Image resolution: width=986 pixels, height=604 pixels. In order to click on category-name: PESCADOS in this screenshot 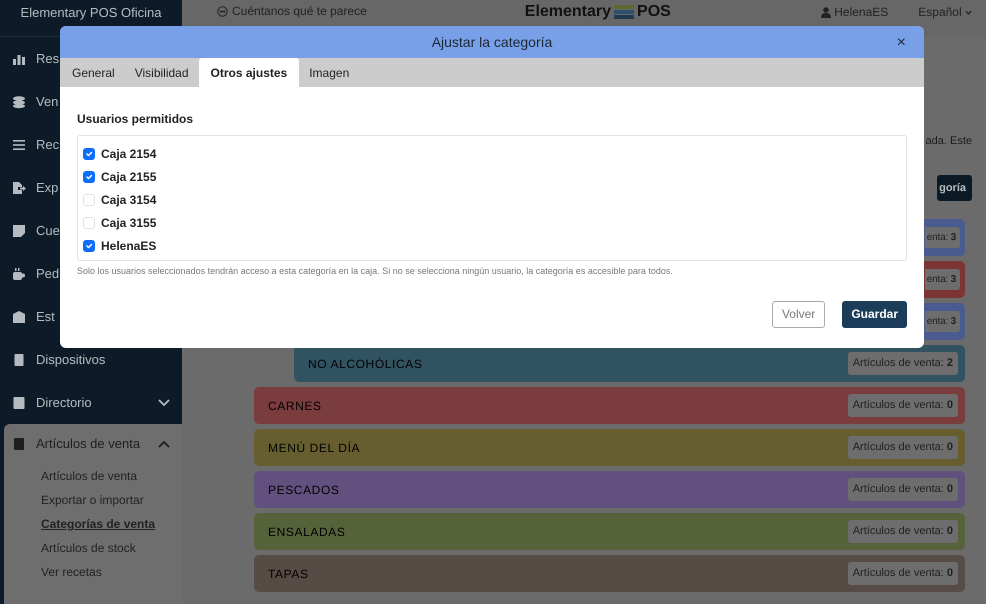, I will do `click(304, 490)`.